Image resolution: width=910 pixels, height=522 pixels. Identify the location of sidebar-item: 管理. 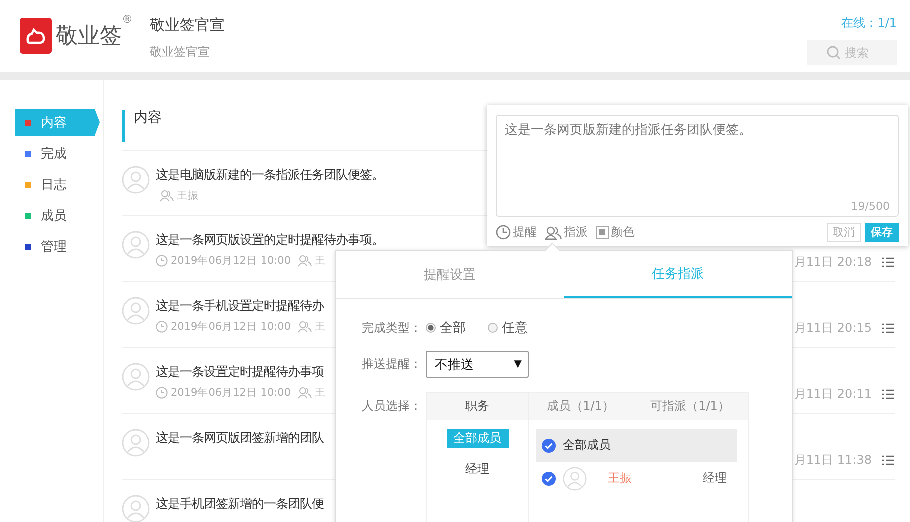
(57, 246).